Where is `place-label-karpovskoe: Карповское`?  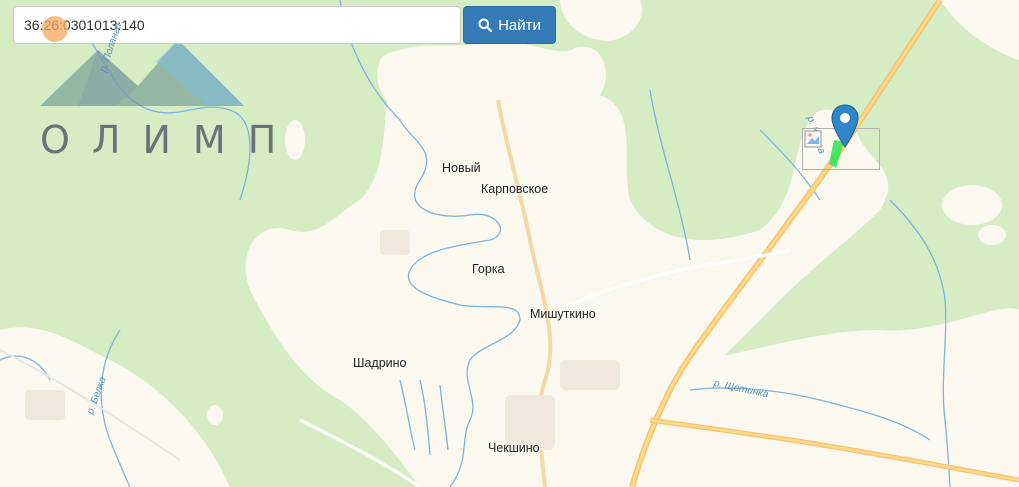 place-label-karpovskoe: Карповское is located at coordinates (515, 189).